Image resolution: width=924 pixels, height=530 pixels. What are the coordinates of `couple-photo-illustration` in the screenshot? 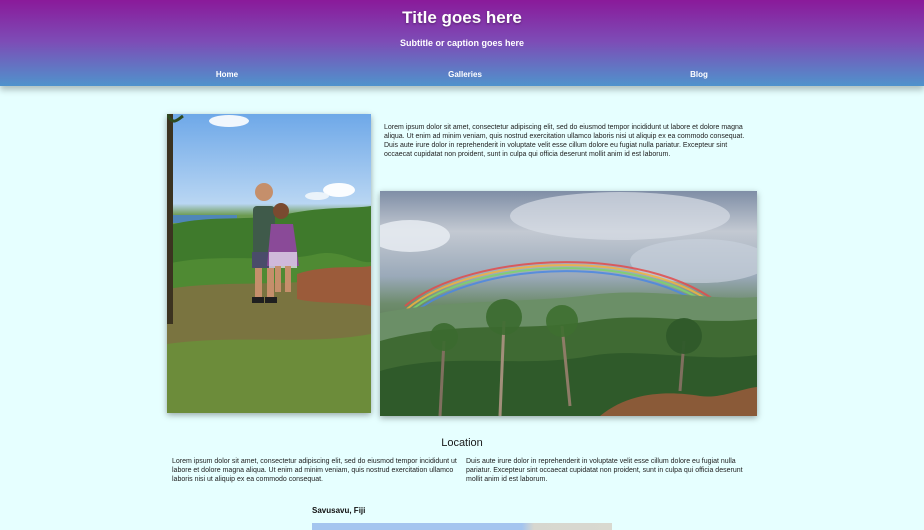 It's located at (269, 263).